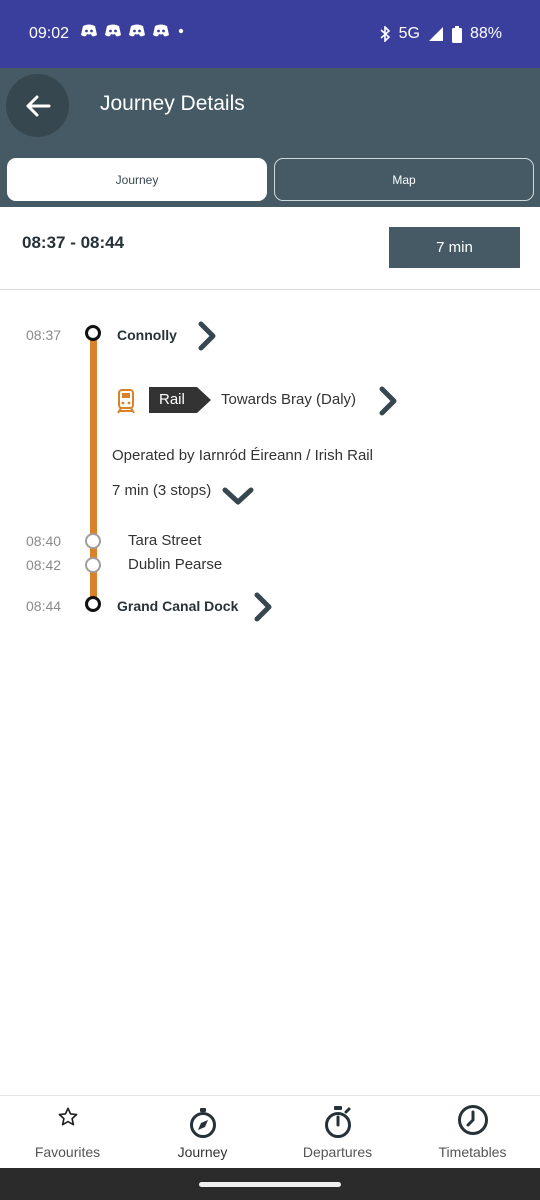  I want to click on nav-departures: Departures, so click(337, 1132).